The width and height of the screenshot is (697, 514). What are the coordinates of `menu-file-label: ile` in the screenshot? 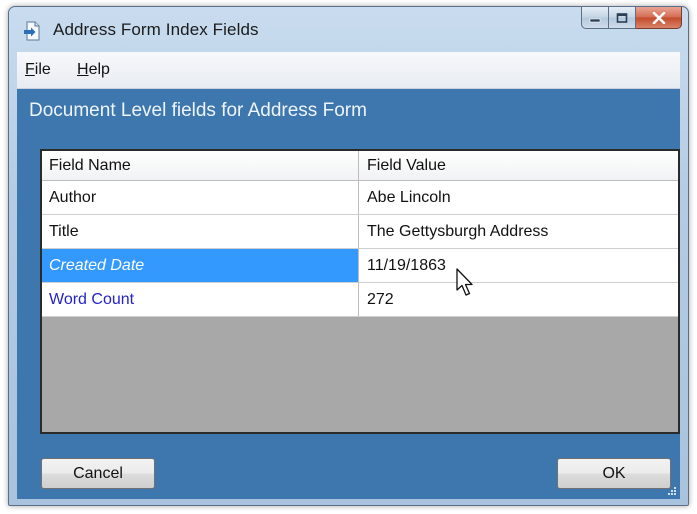 It's located at (42, 69).